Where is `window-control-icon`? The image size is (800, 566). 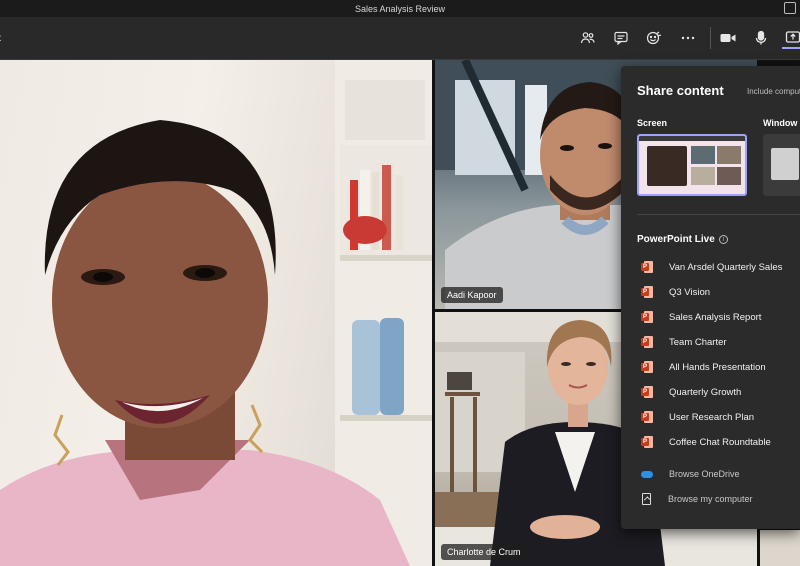 window-control-icon is located at coordinates (790, 8).